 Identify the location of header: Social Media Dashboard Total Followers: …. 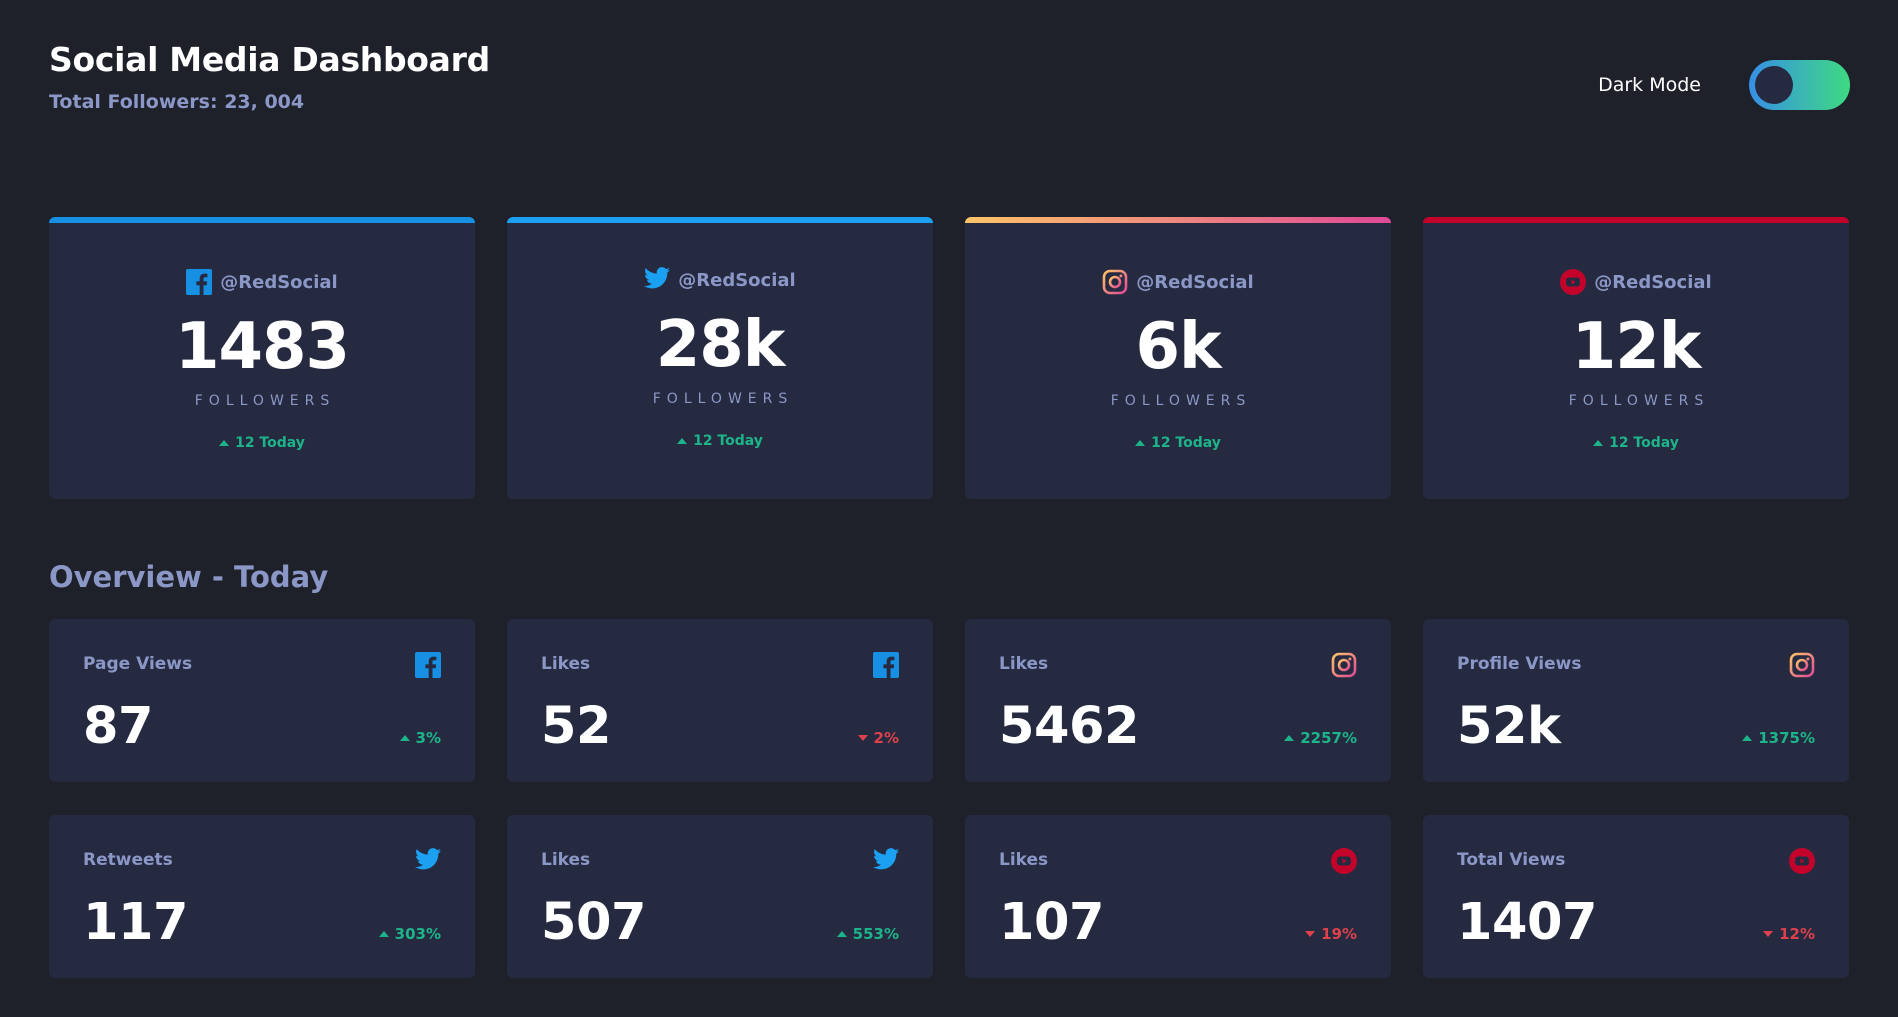
(269, 76).